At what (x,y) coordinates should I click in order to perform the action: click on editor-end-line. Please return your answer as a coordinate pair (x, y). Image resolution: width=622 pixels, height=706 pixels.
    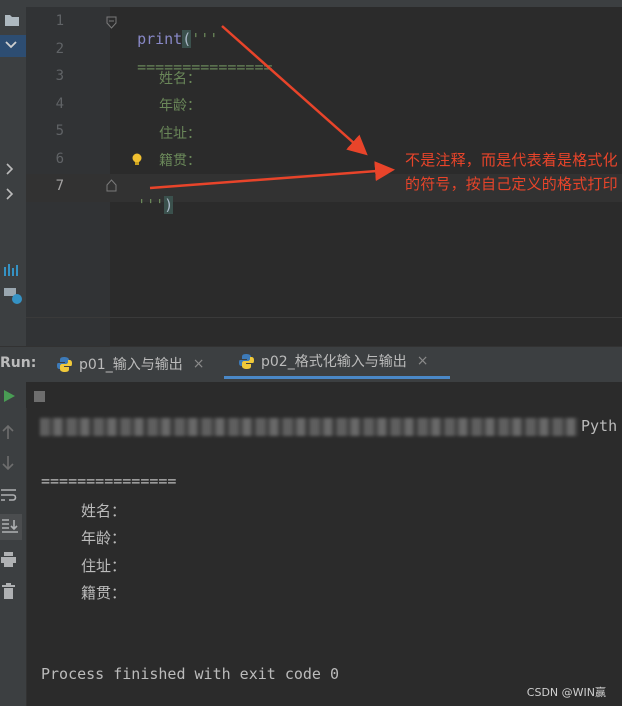
    Looking at the image, I should click on (324, 201).